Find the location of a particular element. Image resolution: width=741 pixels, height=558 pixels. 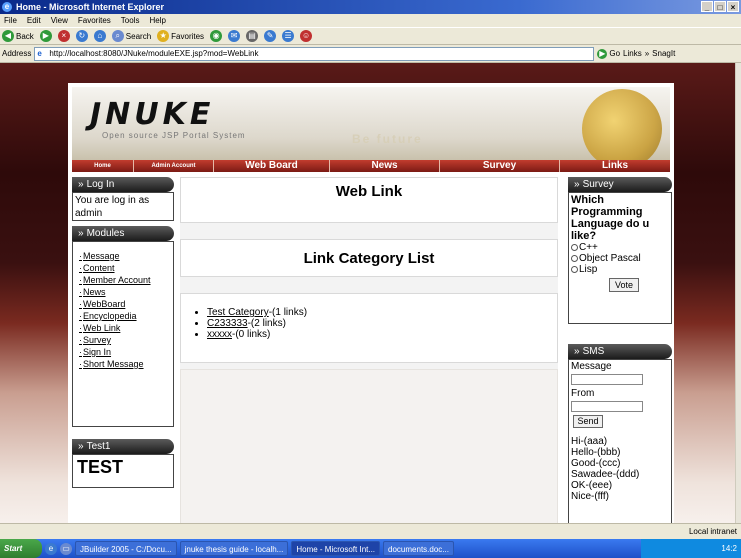

survey-option: C++ is located at coordinates (620, 247).